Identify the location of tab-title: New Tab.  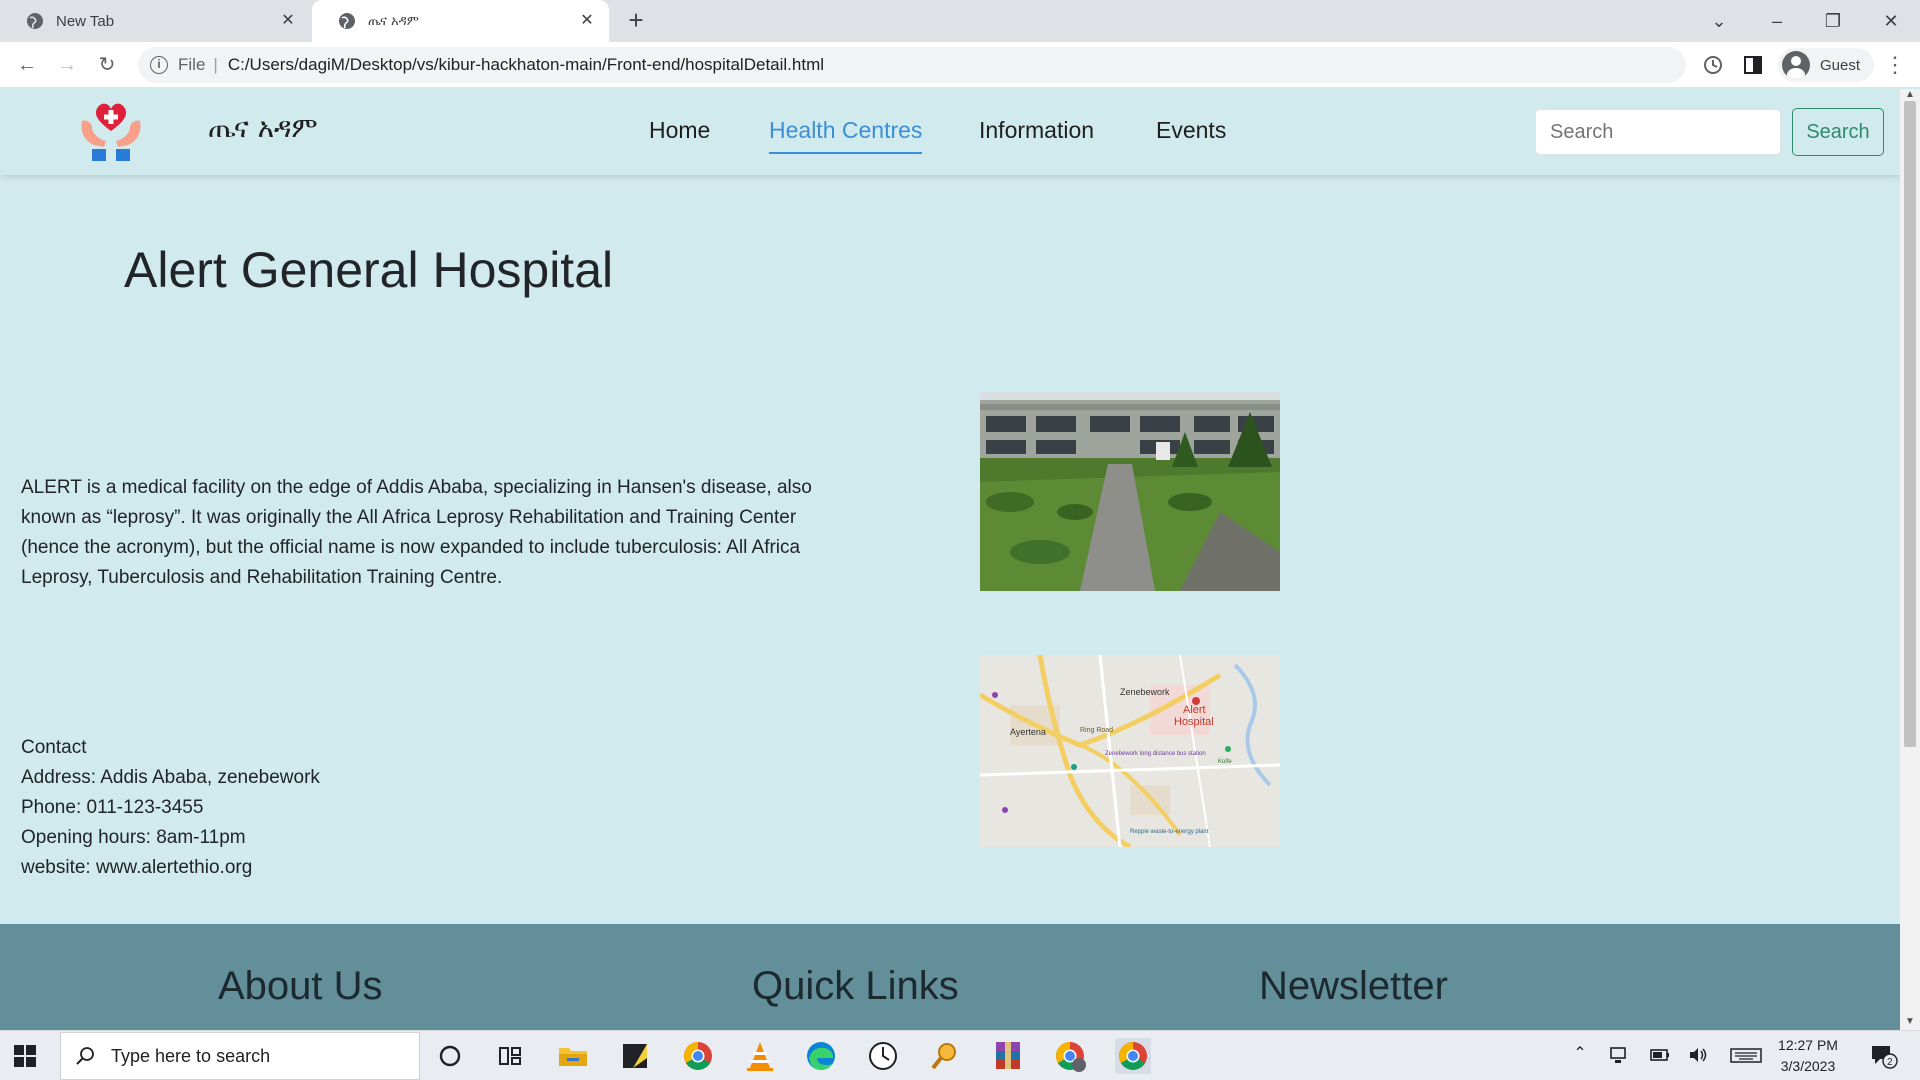
(85, 21).